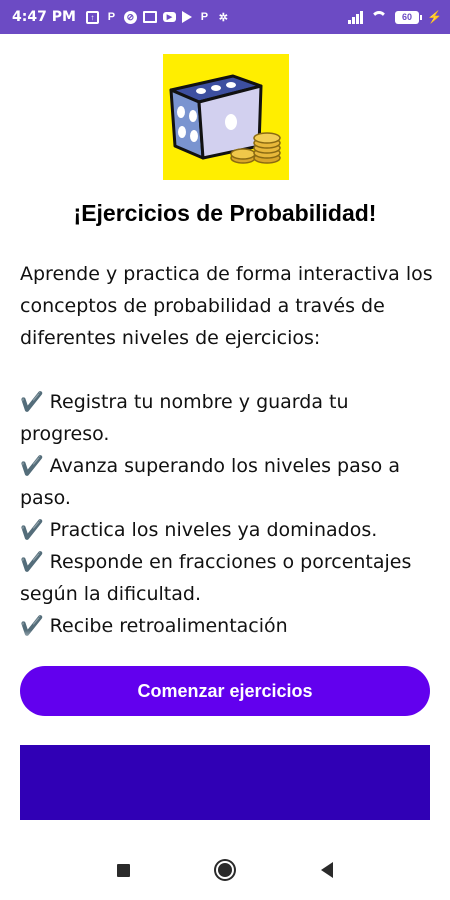  Describe the element at coordinates (225, 691) in the screenshot. I see `start-exercises-button: Comenzar ejercicios` at that location.